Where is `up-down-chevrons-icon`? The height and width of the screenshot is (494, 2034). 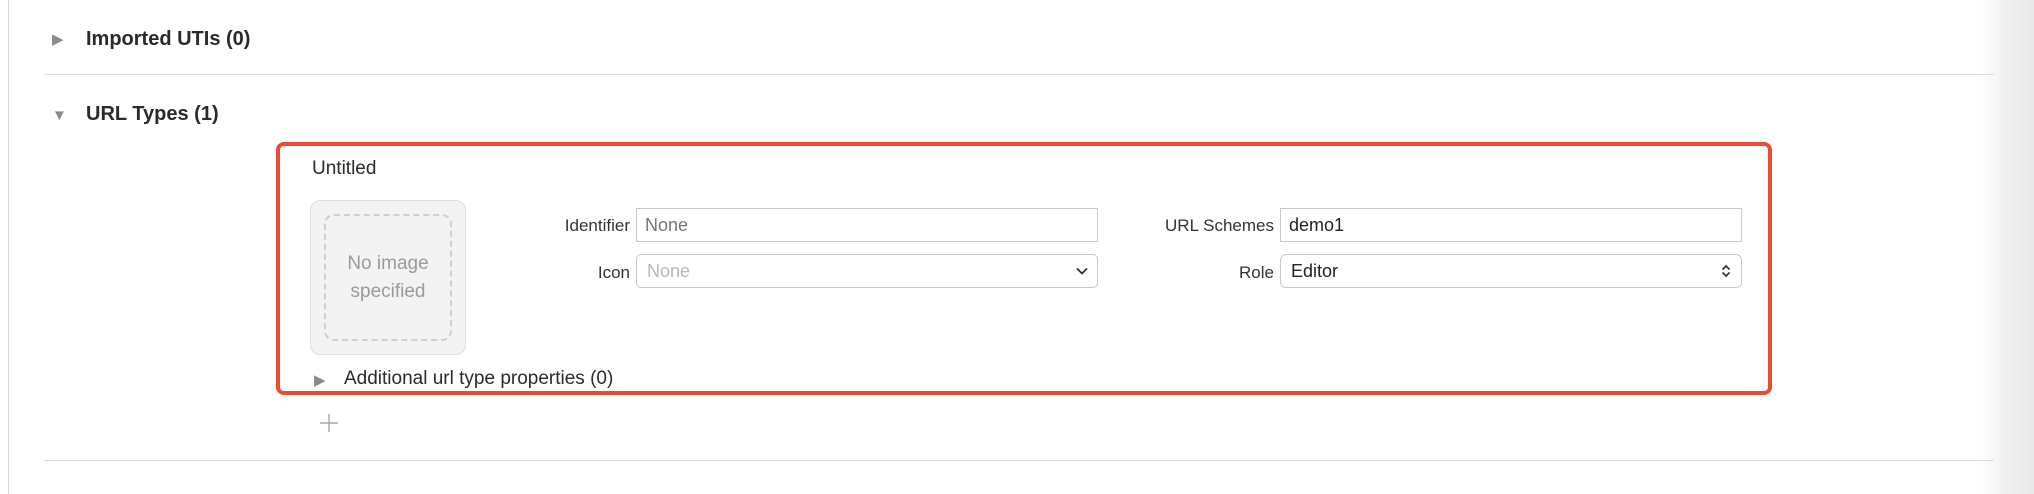 up-down-chevrons-icon is located at coordinates (1726, 271).